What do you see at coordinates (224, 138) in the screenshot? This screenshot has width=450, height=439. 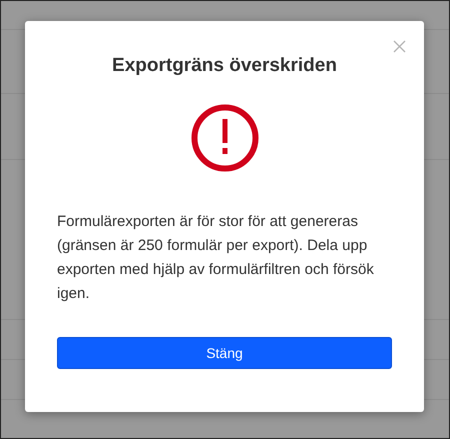 I see `exclamation-icon` at bounding box center [224, 138].